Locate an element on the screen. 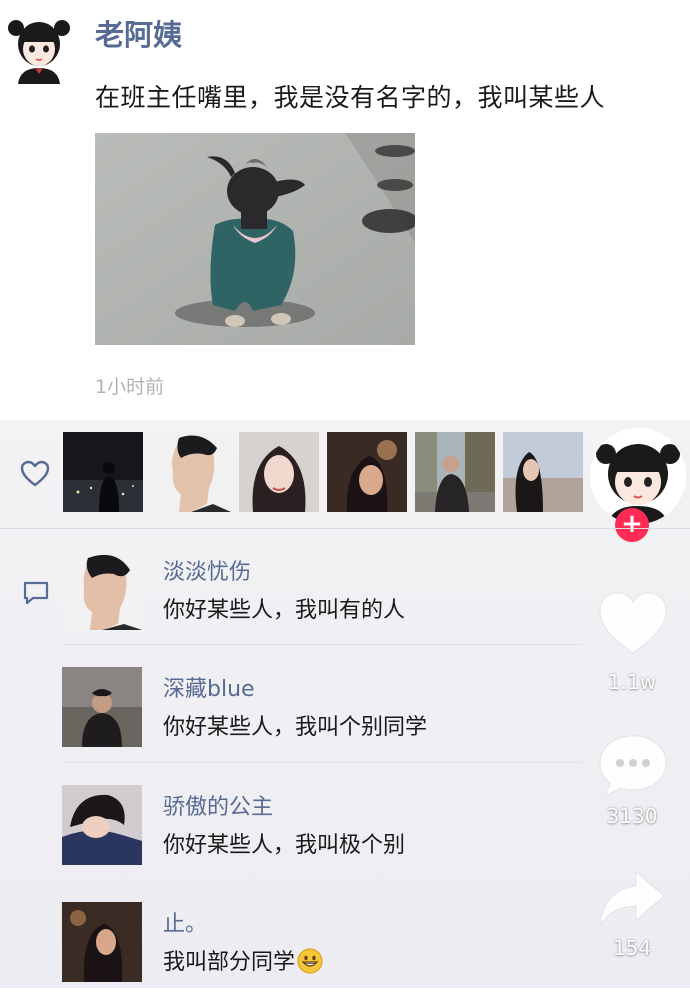  comment-item: 淡淡忧伤 你好某些人，我叫有的人 is located at coordinates (300, 600).